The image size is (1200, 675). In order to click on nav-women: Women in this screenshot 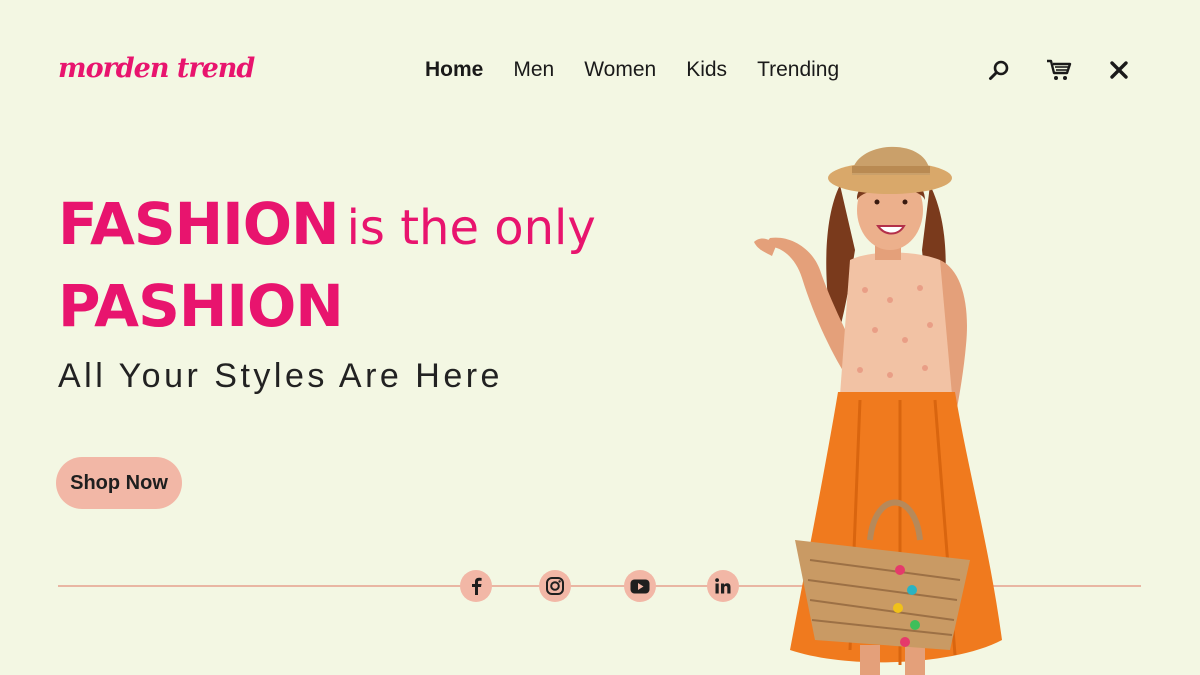, I will do `click(620, 70)`.